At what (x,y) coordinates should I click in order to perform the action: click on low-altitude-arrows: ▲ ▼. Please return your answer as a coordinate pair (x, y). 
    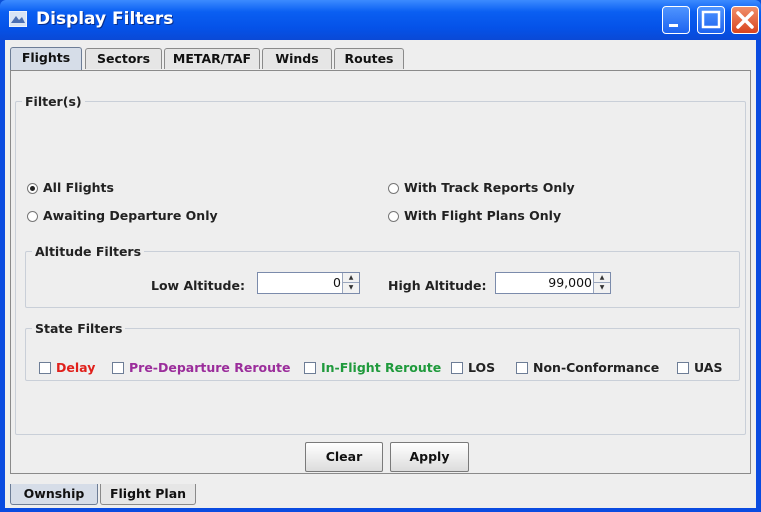
    Looking at the image, I should click on (350, 283).